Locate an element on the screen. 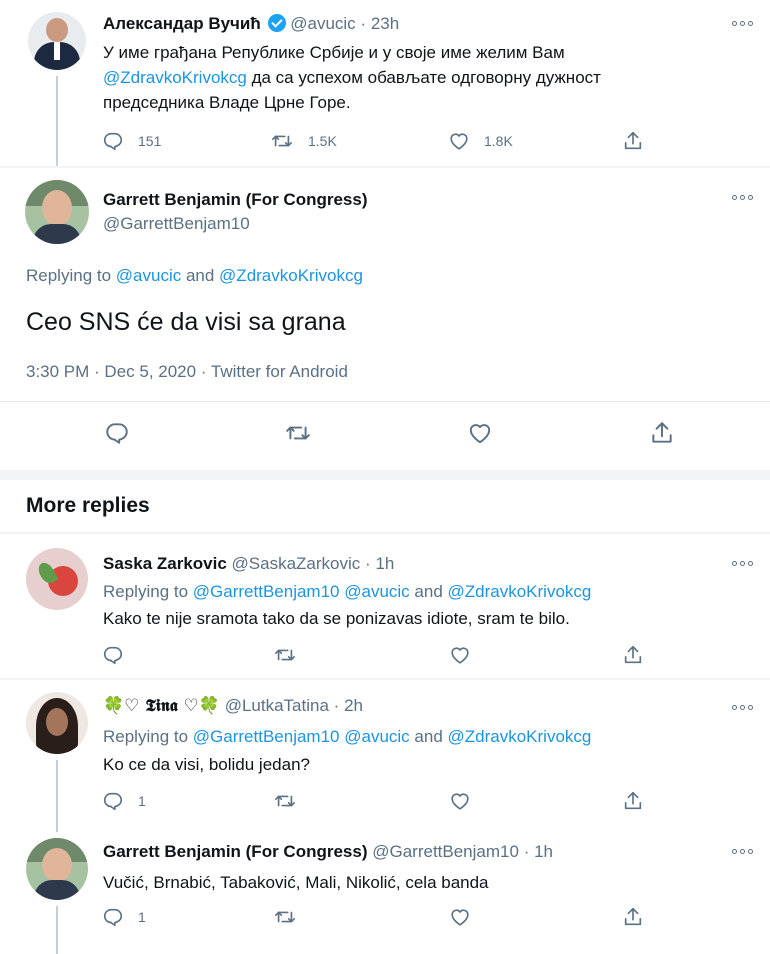  section-title: More replies is located at coordinates (88, 505).